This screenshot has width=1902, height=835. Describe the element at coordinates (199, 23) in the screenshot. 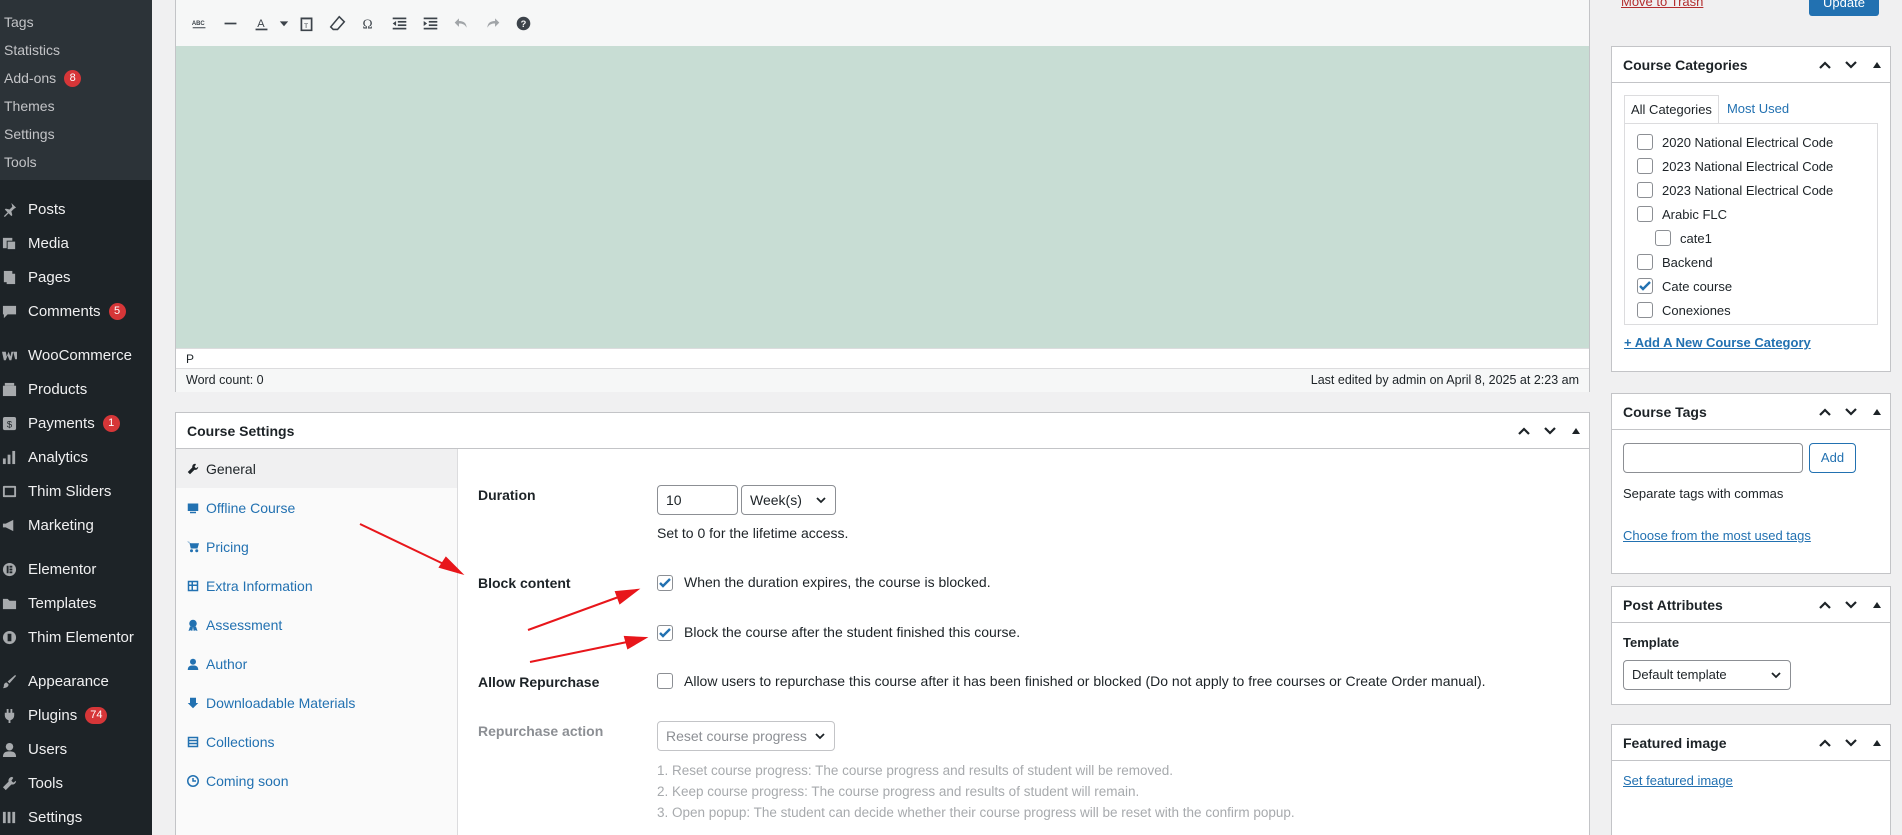

I see `spellcheck-icon: ABC` at that location.